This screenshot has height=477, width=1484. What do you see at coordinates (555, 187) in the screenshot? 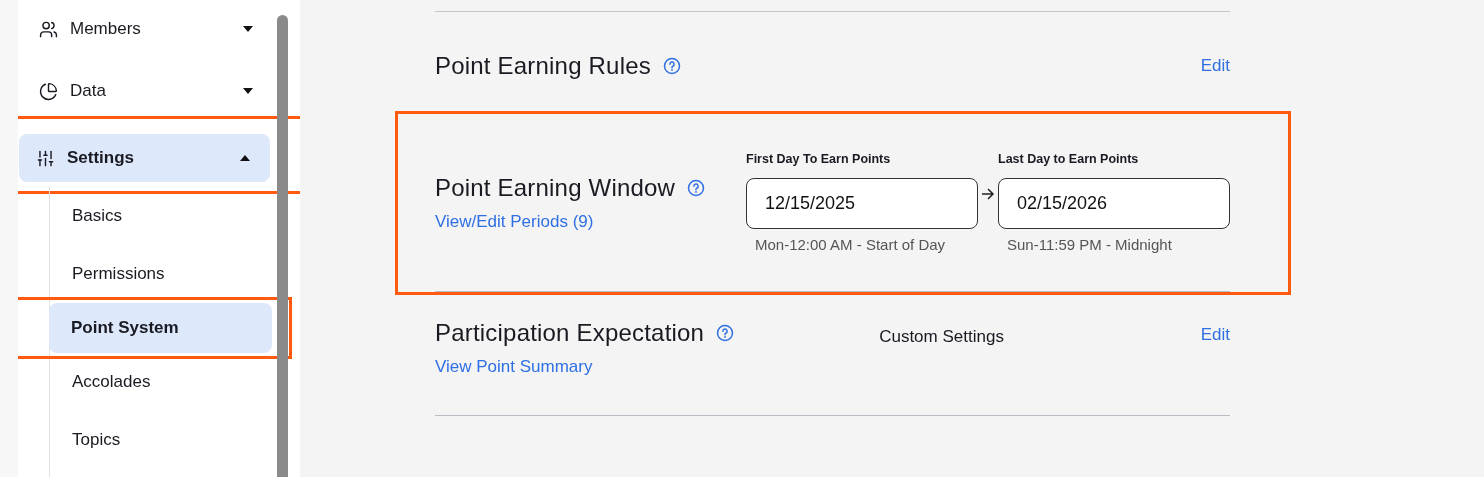
I see `section-title: Point Earning Window` at bounding box center [555, 187].